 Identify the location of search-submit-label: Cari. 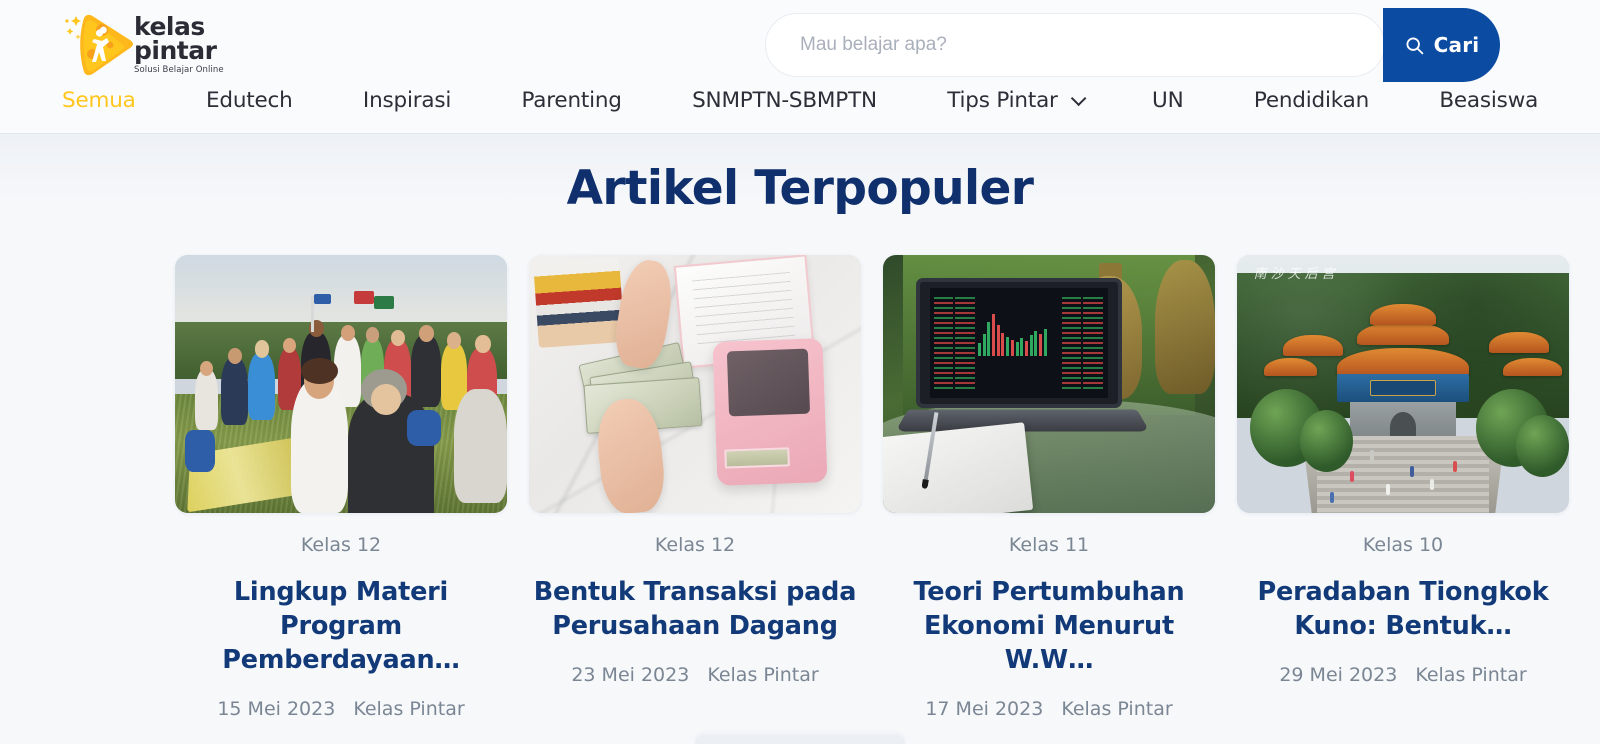
(1456, 45).